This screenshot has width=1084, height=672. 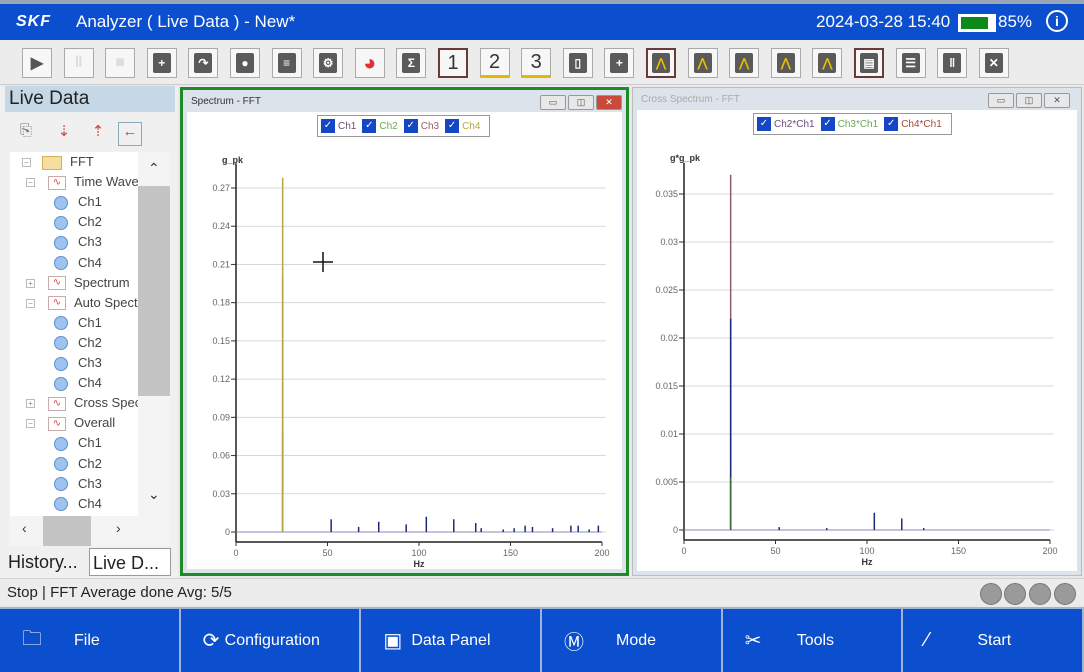 What do you see at coordinates (130, 134) in the screenshot?
I see `hide-panel-icon: ←` at bounding box center [130, 134].